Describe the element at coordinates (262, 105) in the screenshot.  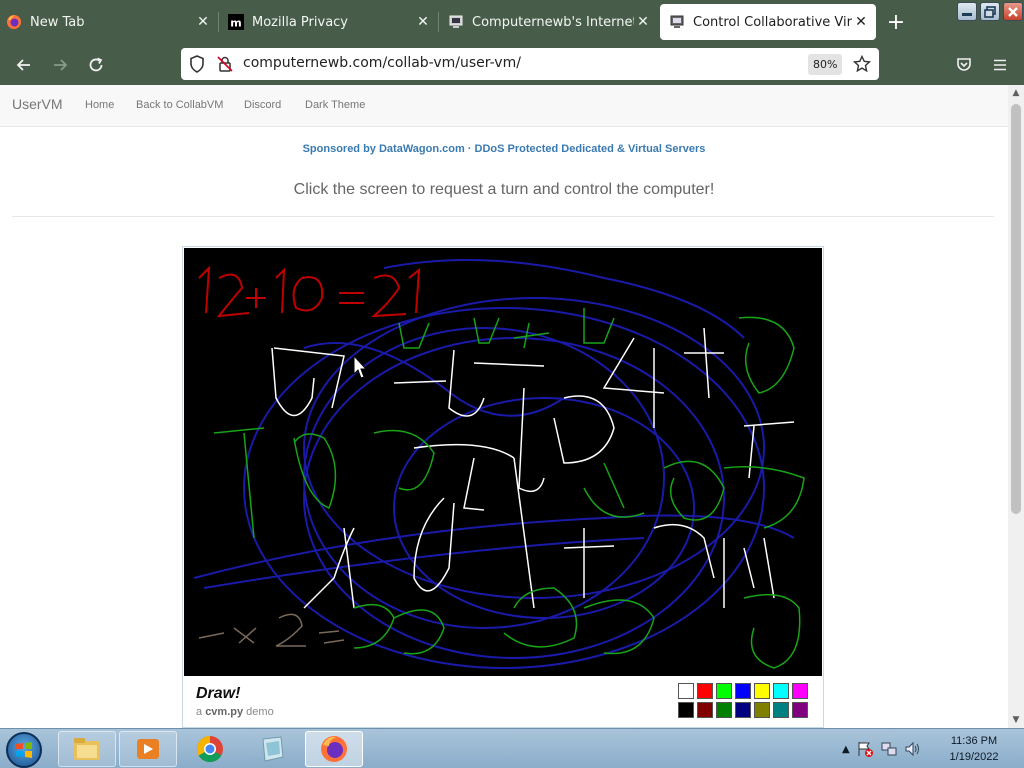
I see `nav-link-discord: Discord` at that location.